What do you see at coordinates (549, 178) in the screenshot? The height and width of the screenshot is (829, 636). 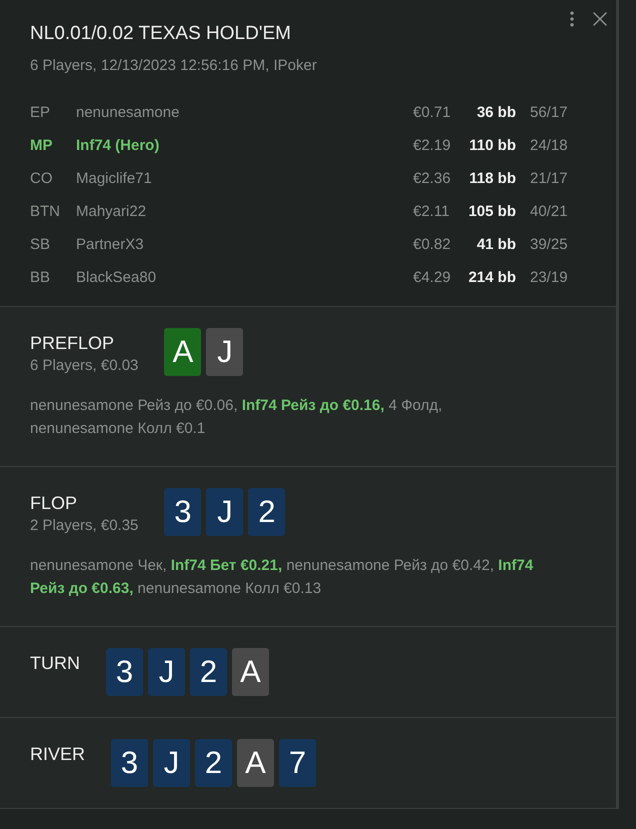 I see `player-stats: 21/17` at bounding box center [549, 178].